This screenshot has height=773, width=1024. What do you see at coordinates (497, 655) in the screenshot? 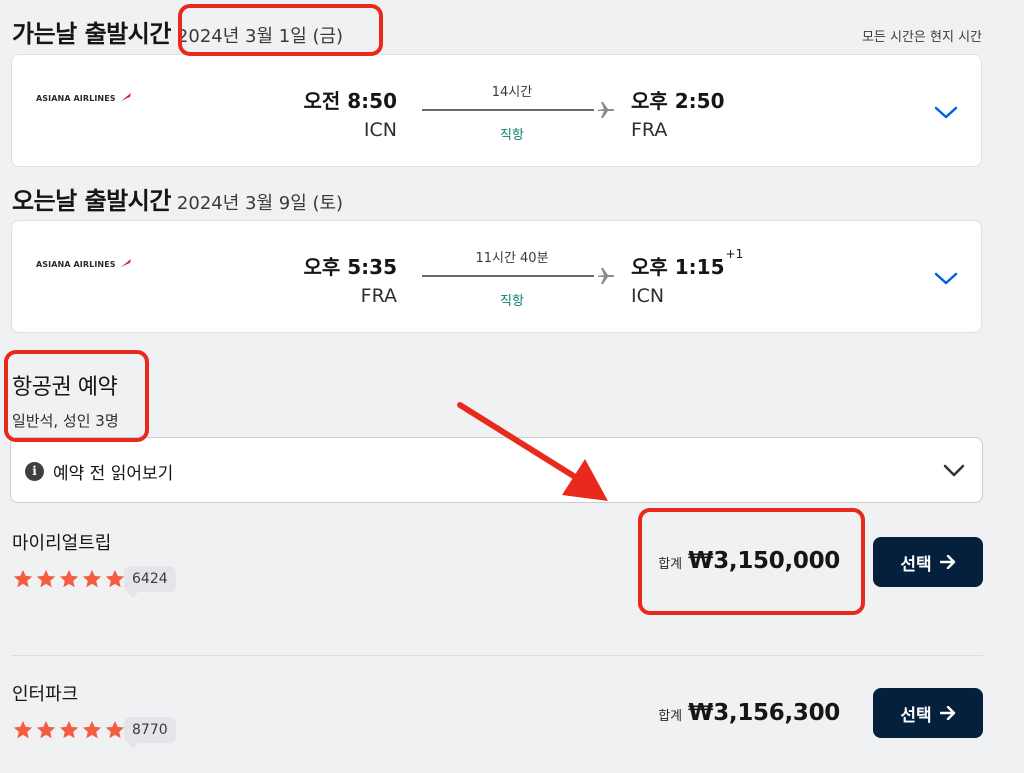
I see `provider-divider` at bounding box center [497, 655].